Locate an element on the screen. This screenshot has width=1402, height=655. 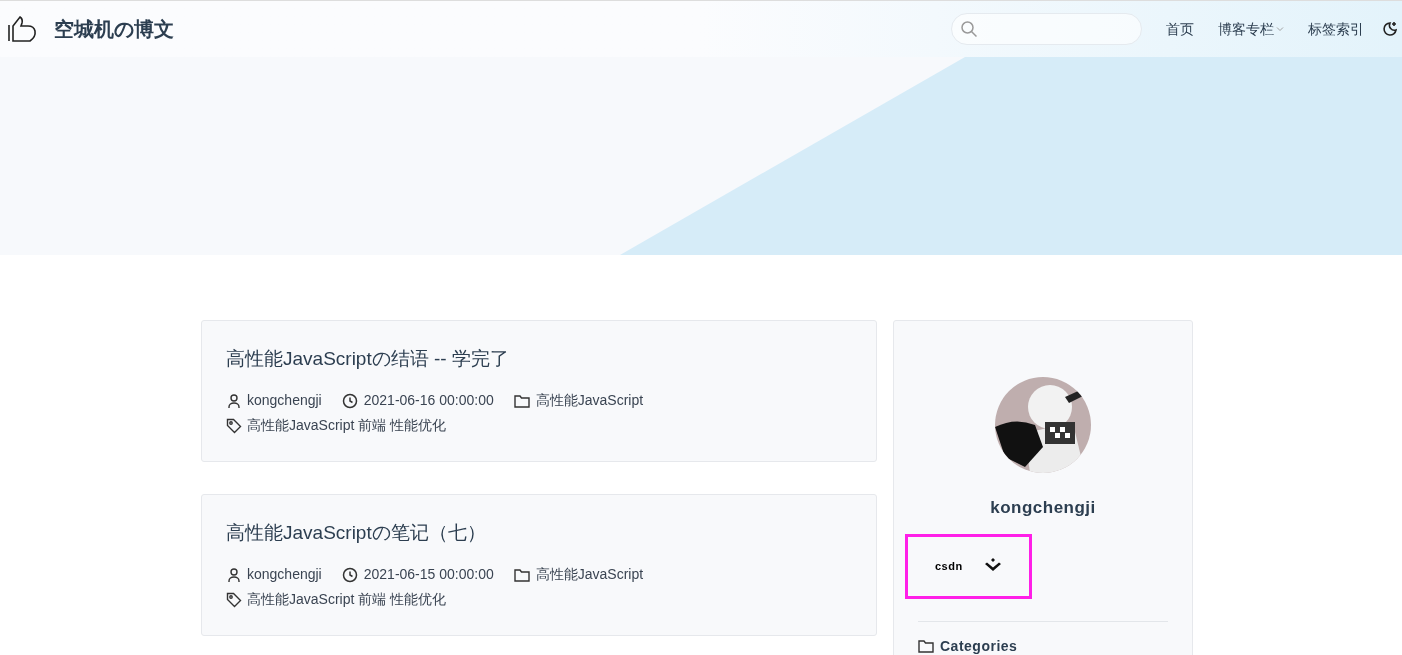
profile-name: kongchengji is located at coordinates (1043, 508).